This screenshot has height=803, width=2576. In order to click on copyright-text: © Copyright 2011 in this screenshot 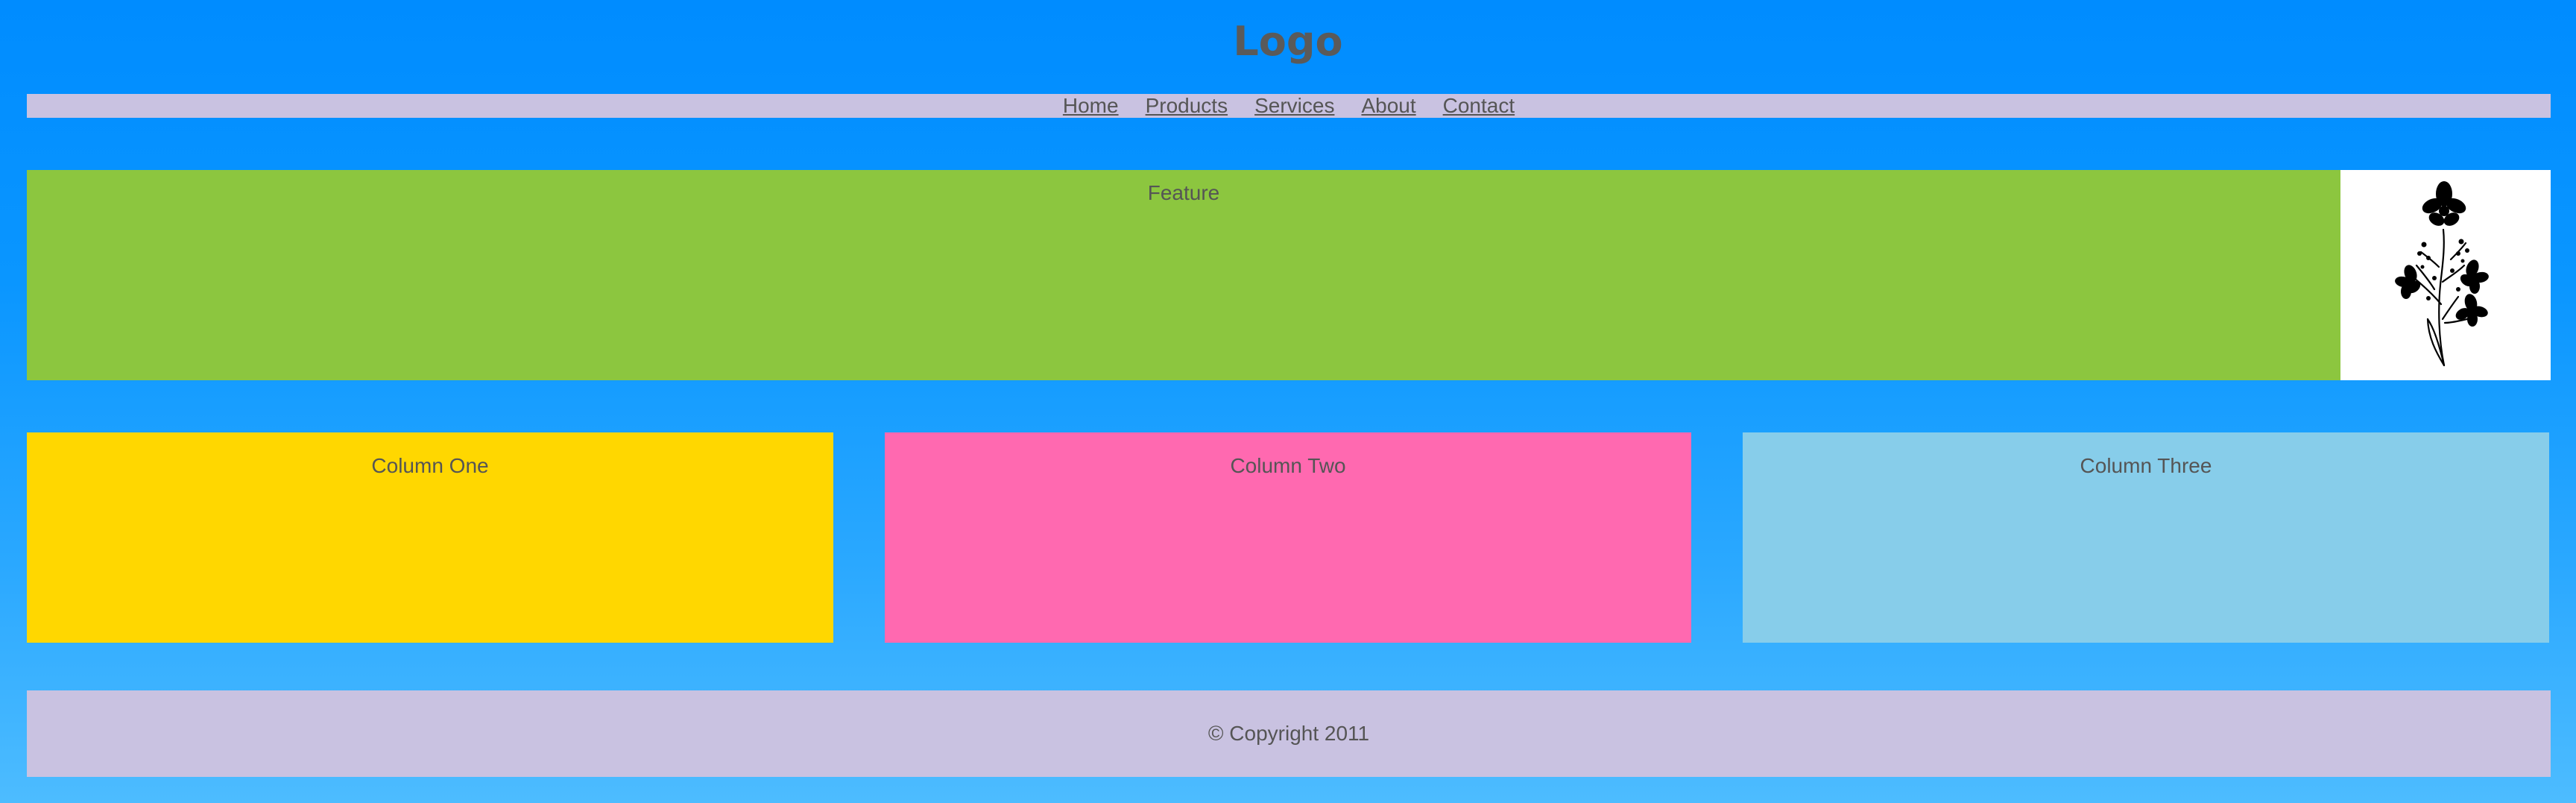, I will do `click(1289, 733)`.